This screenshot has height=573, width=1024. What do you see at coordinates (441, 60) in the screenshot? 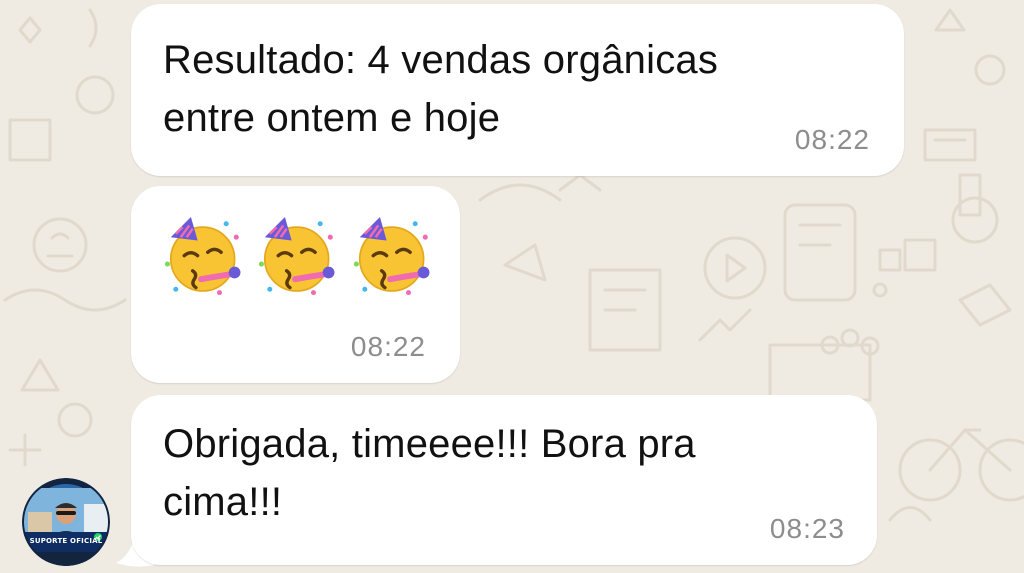
I see `message-line: Resultado: 4 vendas orgânicas` at bounding box center [441, 60].